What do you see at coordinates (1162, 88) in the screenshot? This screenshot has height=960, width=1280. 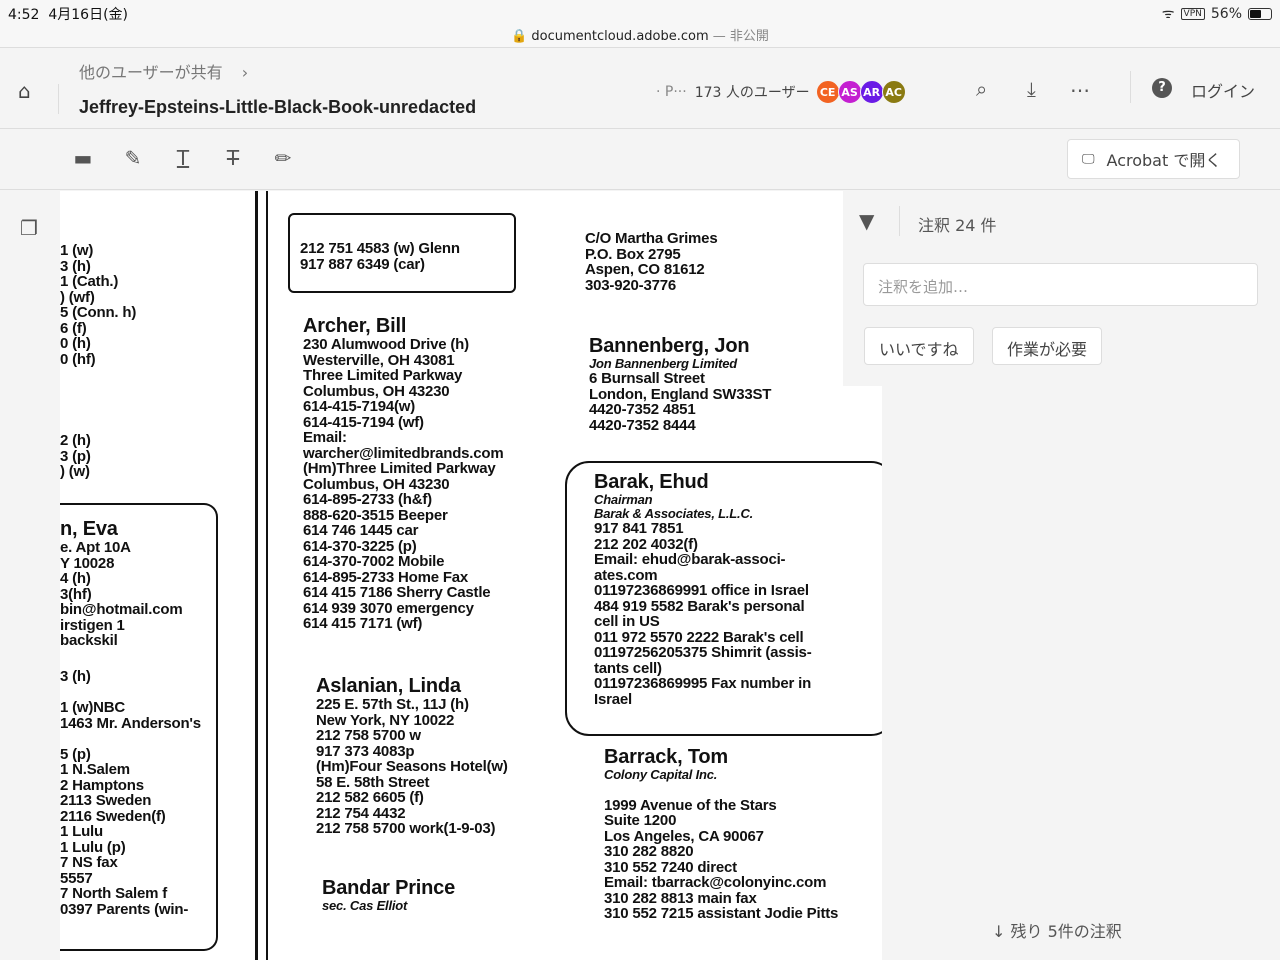 I see `help-icon: ?` at bounding box center [1162, 88].